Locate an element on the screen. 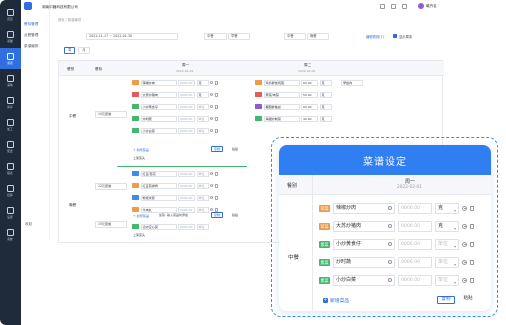  dish-field: 海报炒制菜 is located at coordinates (281, 118).